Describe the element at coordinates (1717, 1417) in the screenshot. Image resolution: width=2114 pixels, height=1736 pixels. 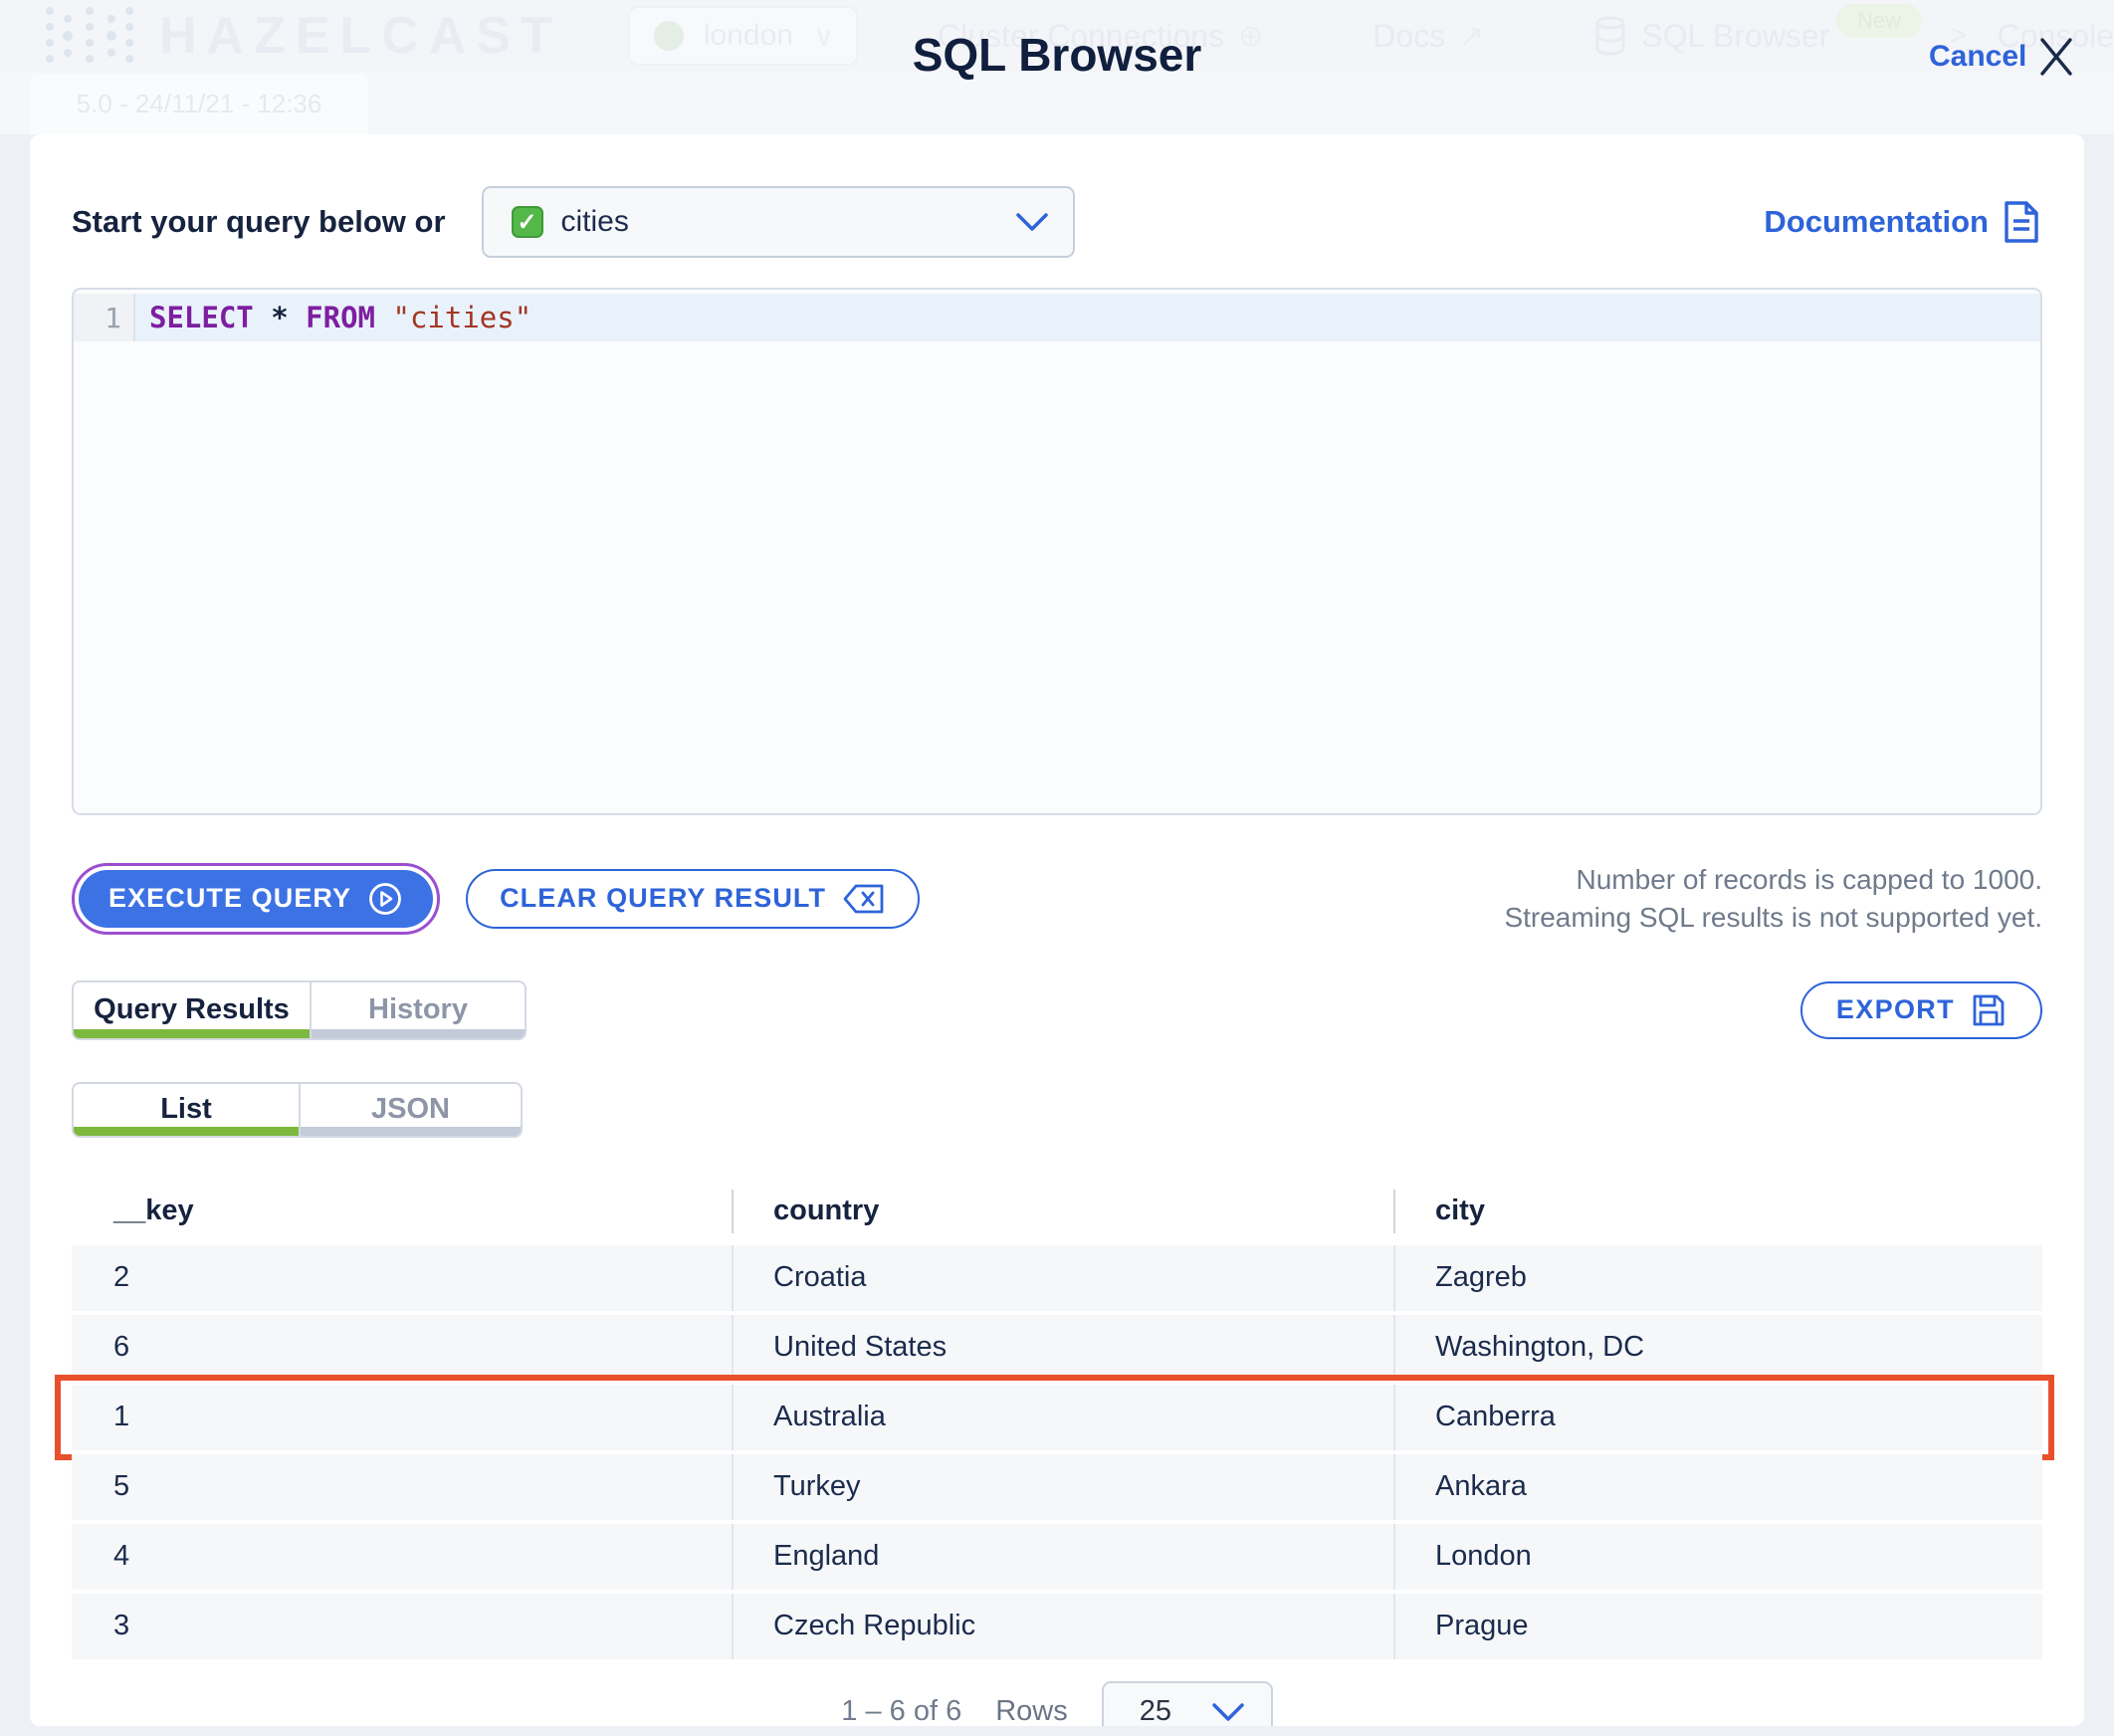
I see `cell-city: Canberra` at that location.